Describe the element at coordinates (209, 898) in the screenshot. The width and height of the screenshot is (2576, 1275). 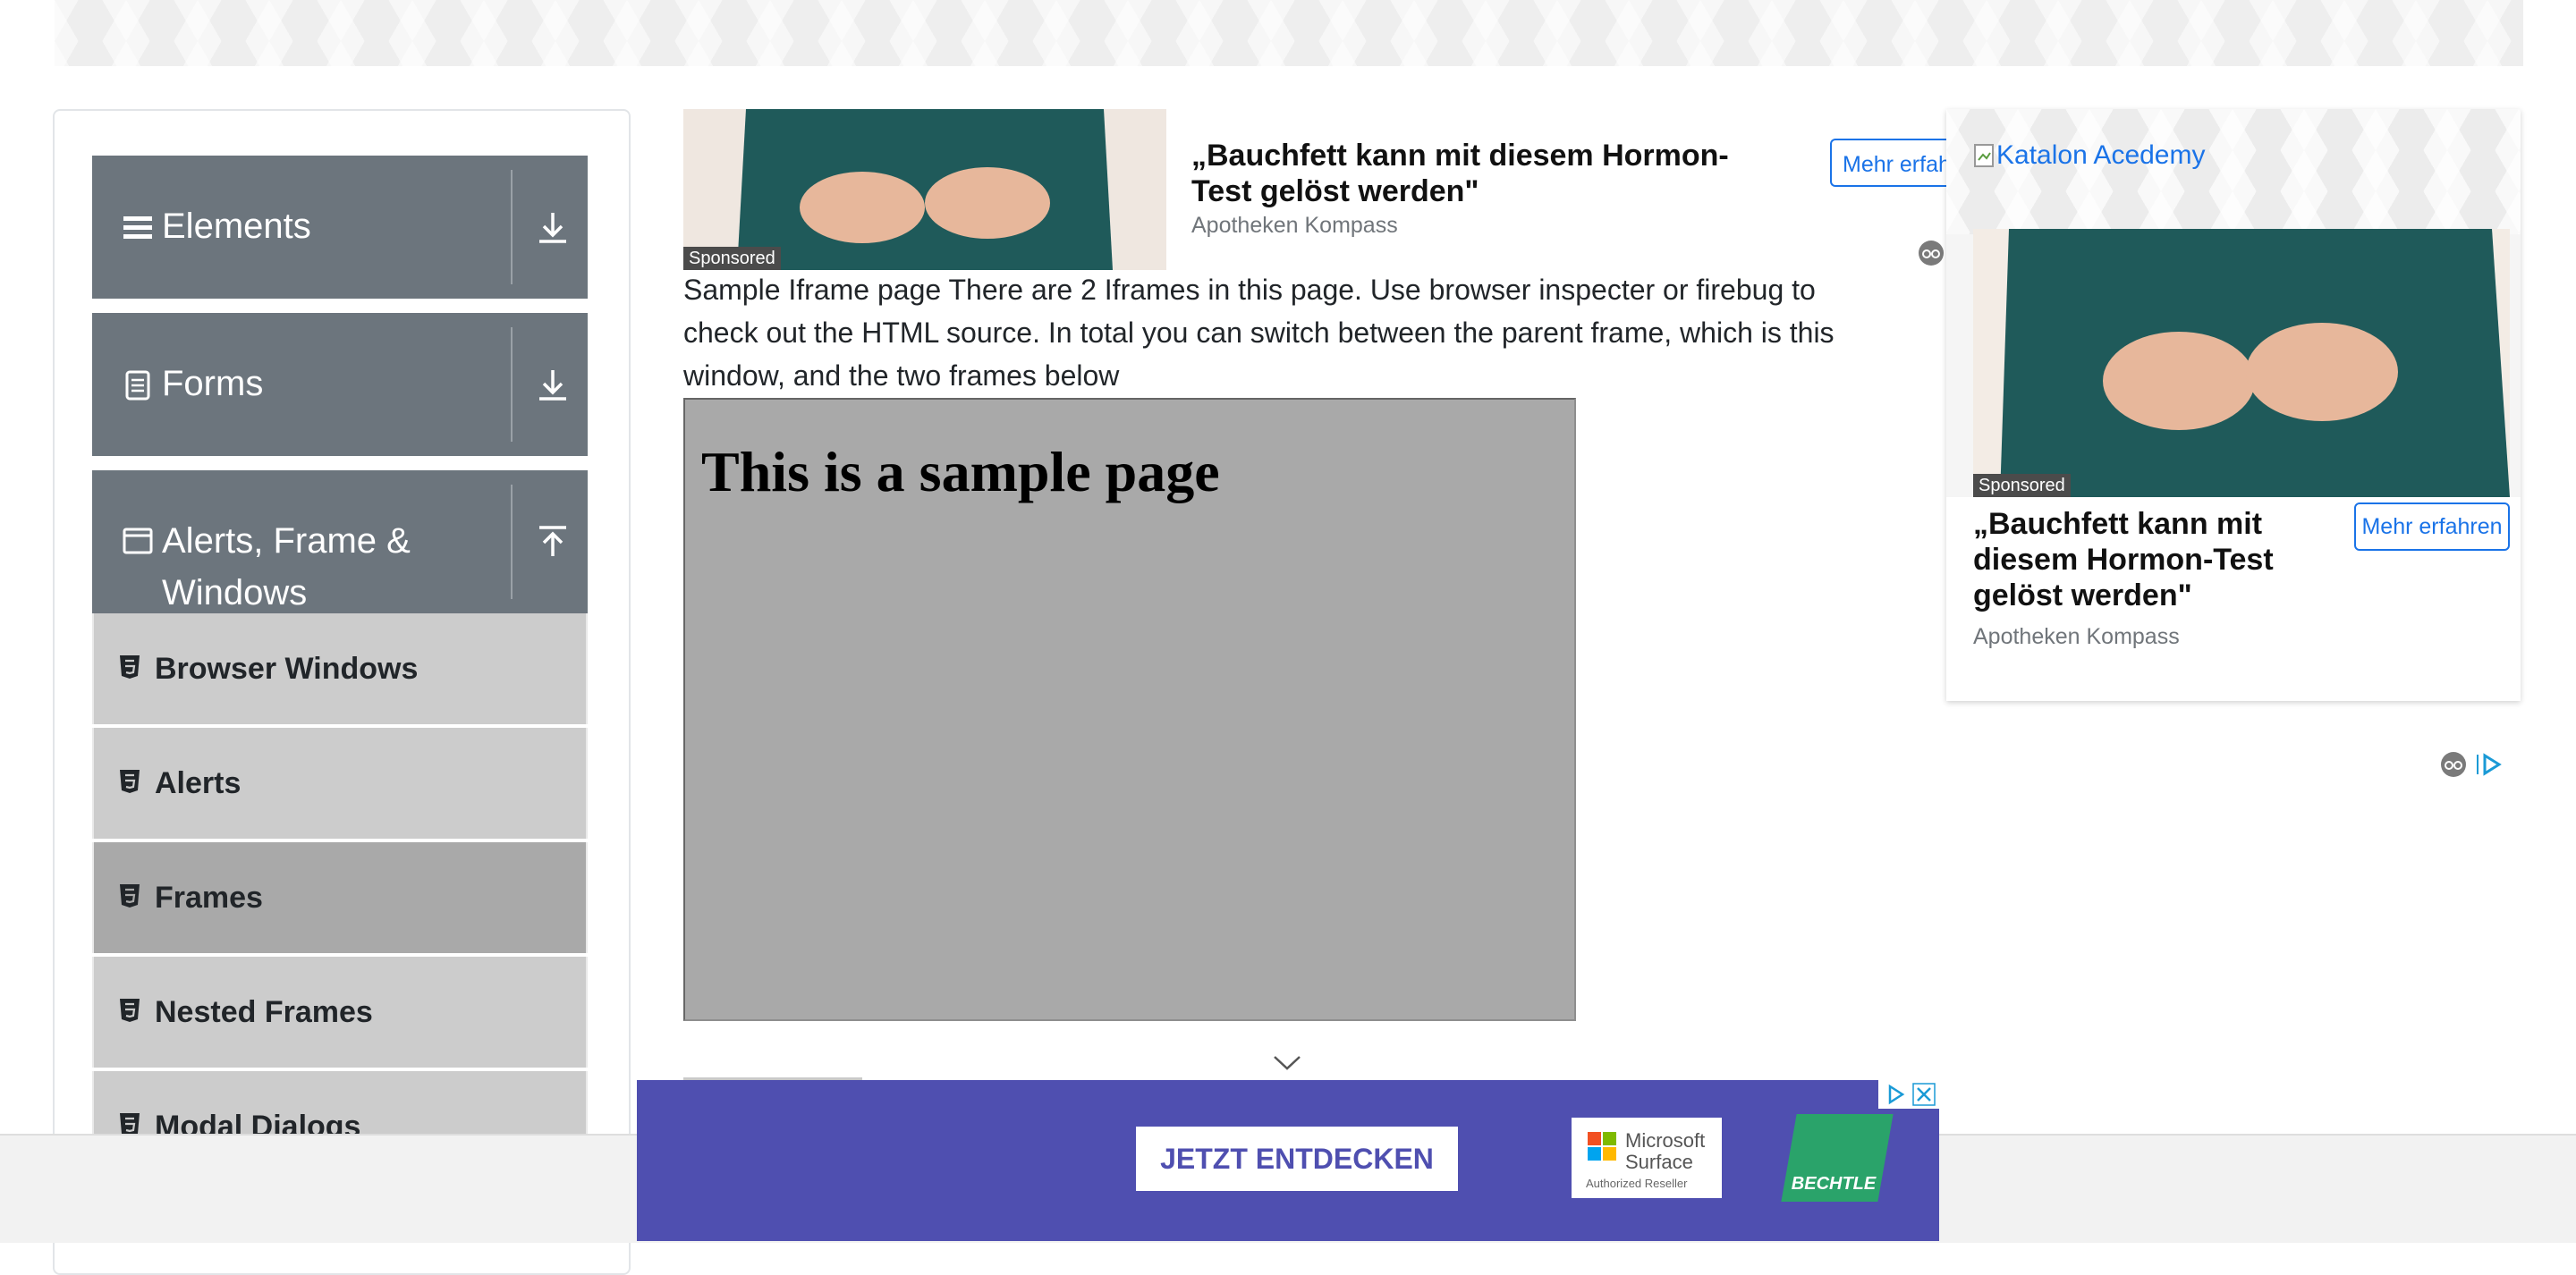
I see `menu-item-label: Frames` at that location.